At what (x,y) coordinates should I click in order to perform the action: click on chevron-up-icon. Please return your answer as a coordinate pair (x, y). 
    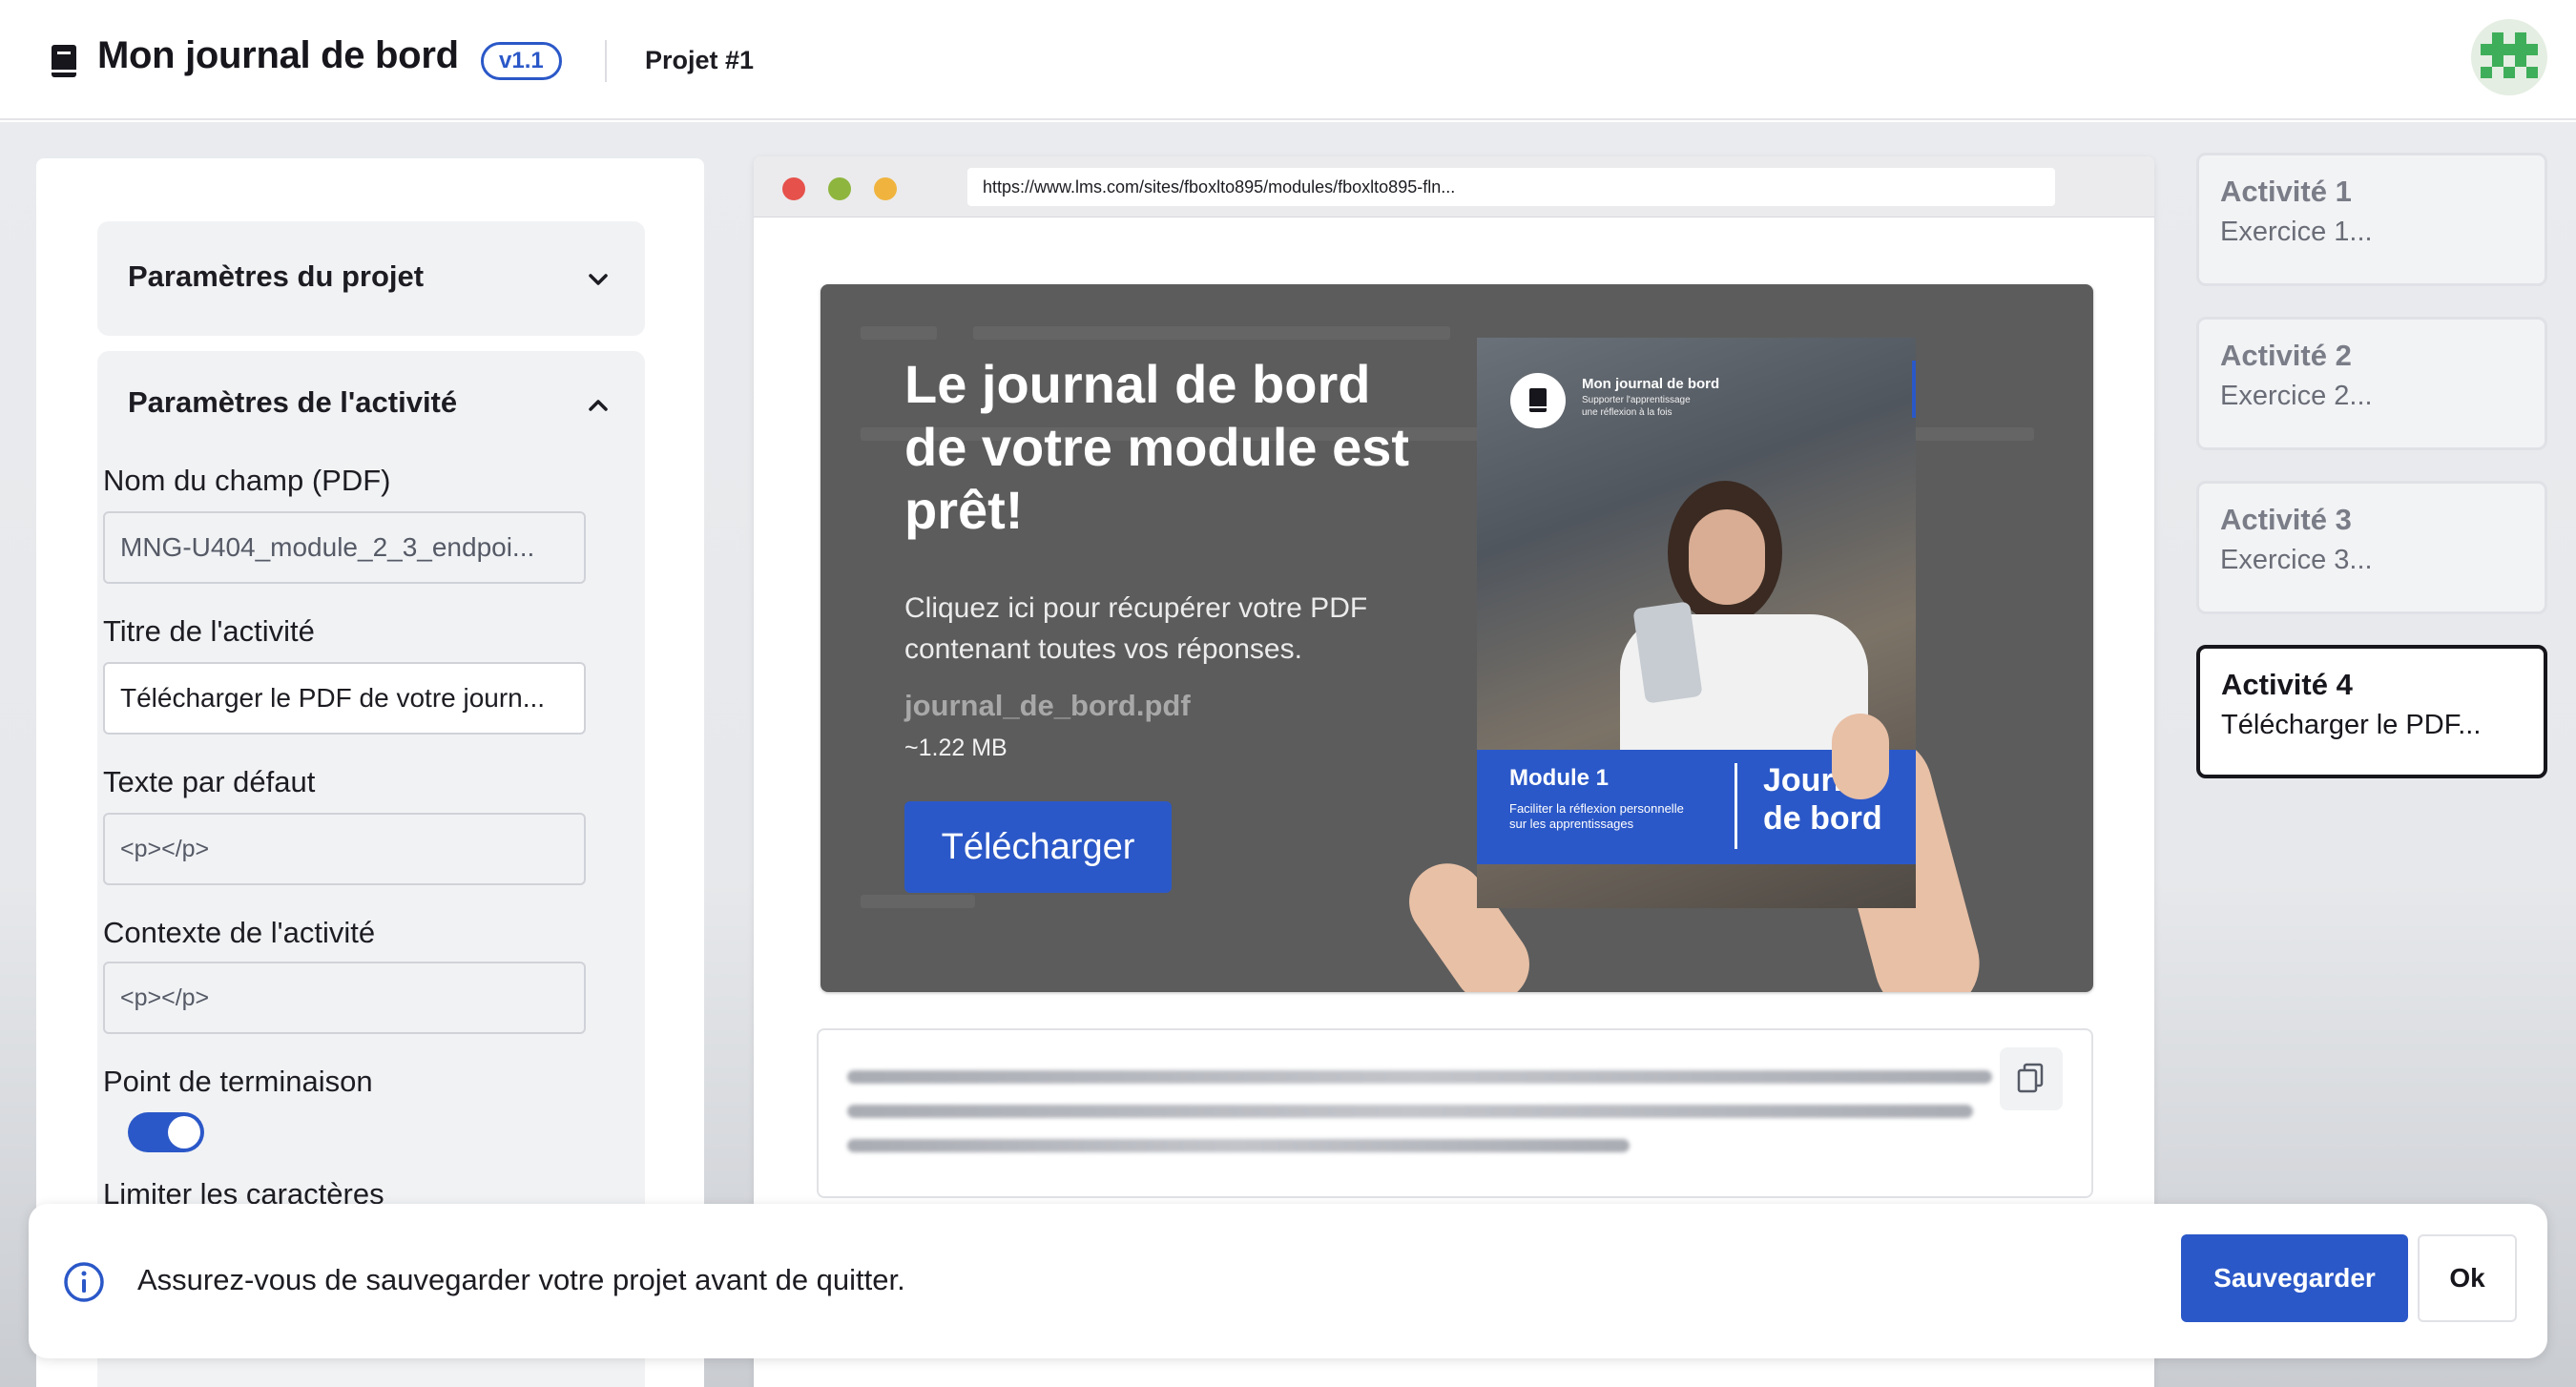
    Looking at the image, I should click on (598, 406).